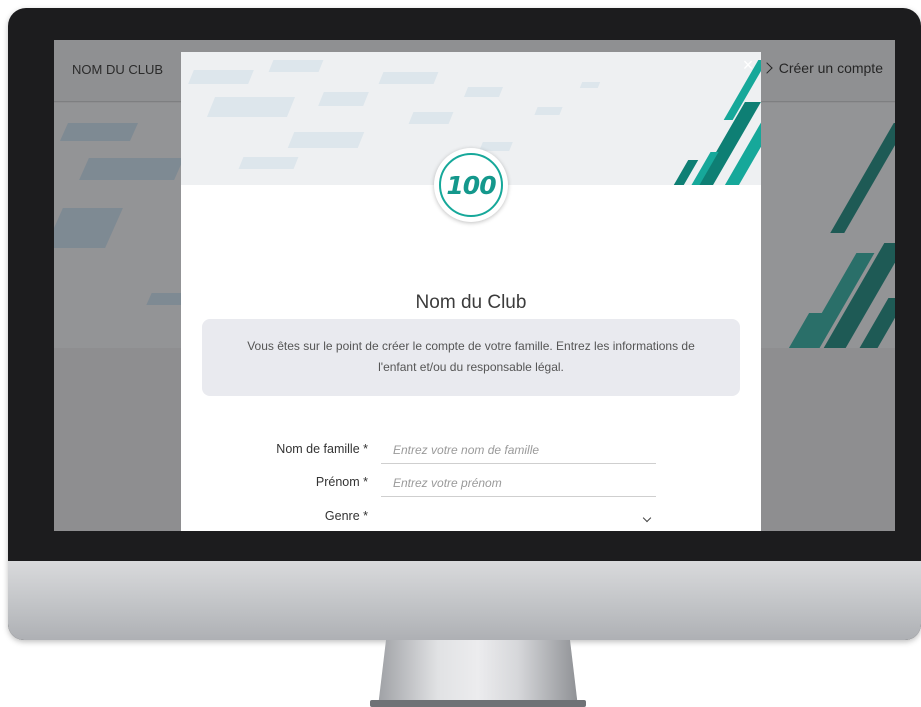  I want to click on first-name-input, so click(518, 483).